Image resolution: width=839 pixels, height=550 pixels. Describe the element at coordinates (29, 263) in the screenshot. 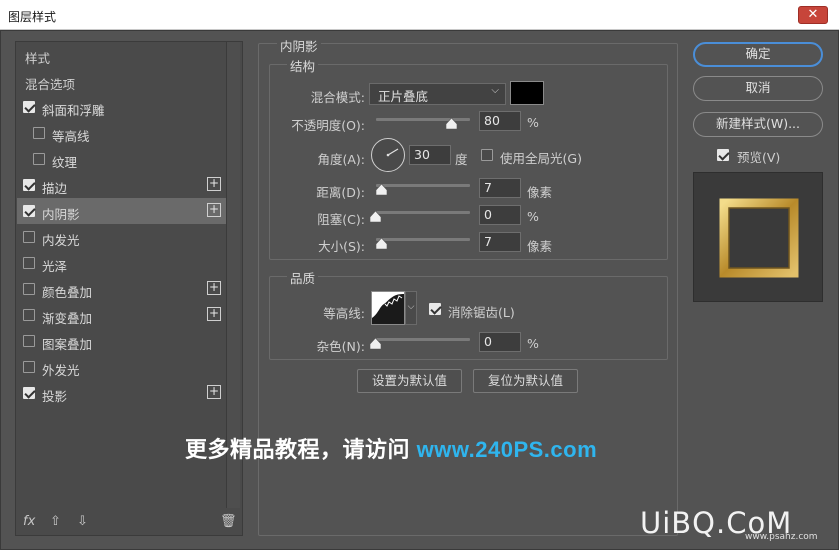

I see `satin-checkbox` at that location.